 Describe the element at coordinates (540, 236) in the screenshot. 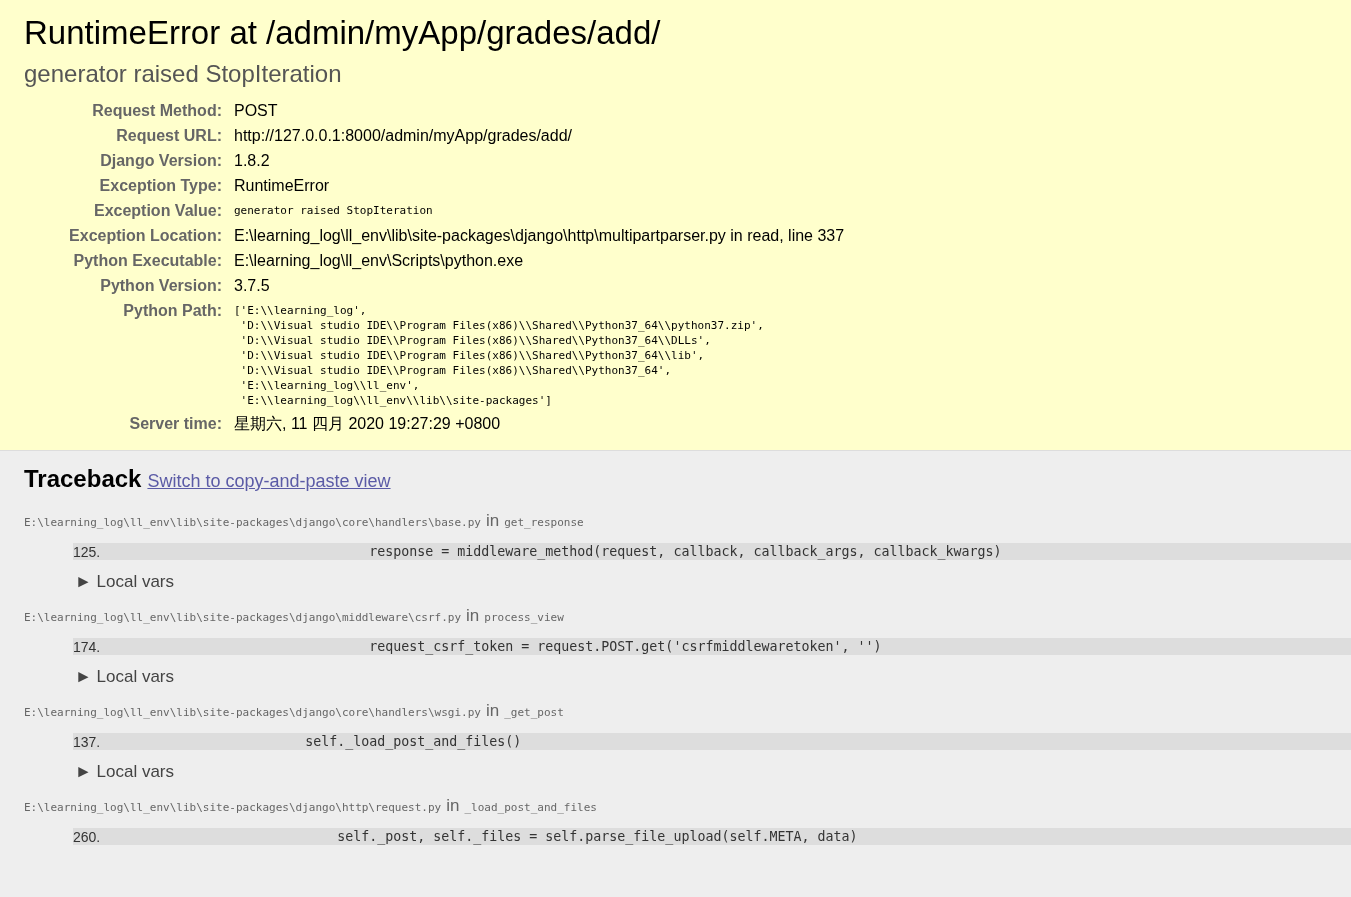

I see `field-value: E:\learning_log\ll_env\lib\site-packages\django\http\multipartparser.py in read, line 337` at that location.